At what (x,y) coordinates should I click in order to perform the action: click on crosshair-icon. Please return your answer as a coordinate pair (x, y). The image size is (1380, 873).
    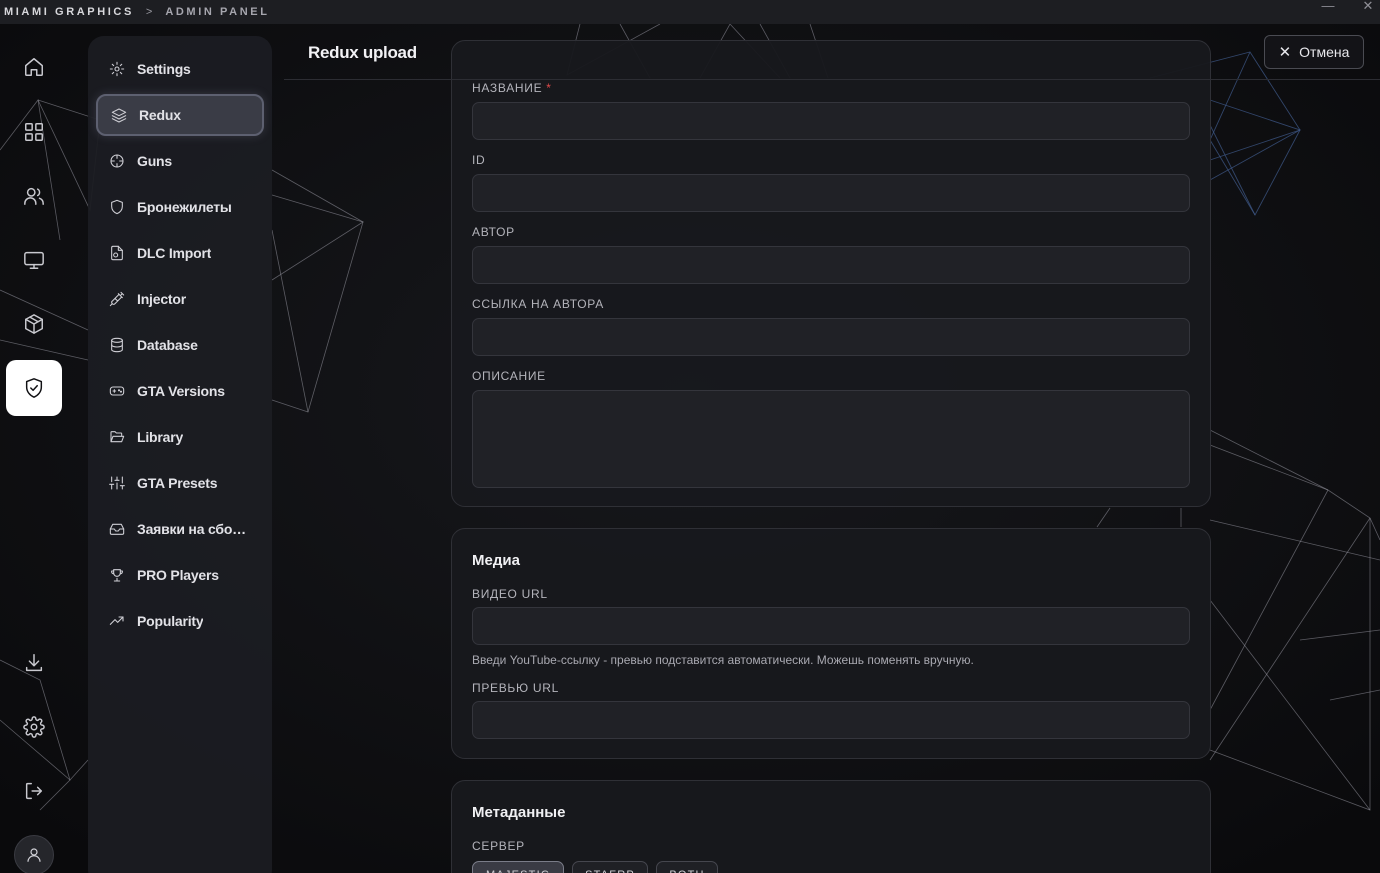
    Looking at the image, I should click on (117, 161).